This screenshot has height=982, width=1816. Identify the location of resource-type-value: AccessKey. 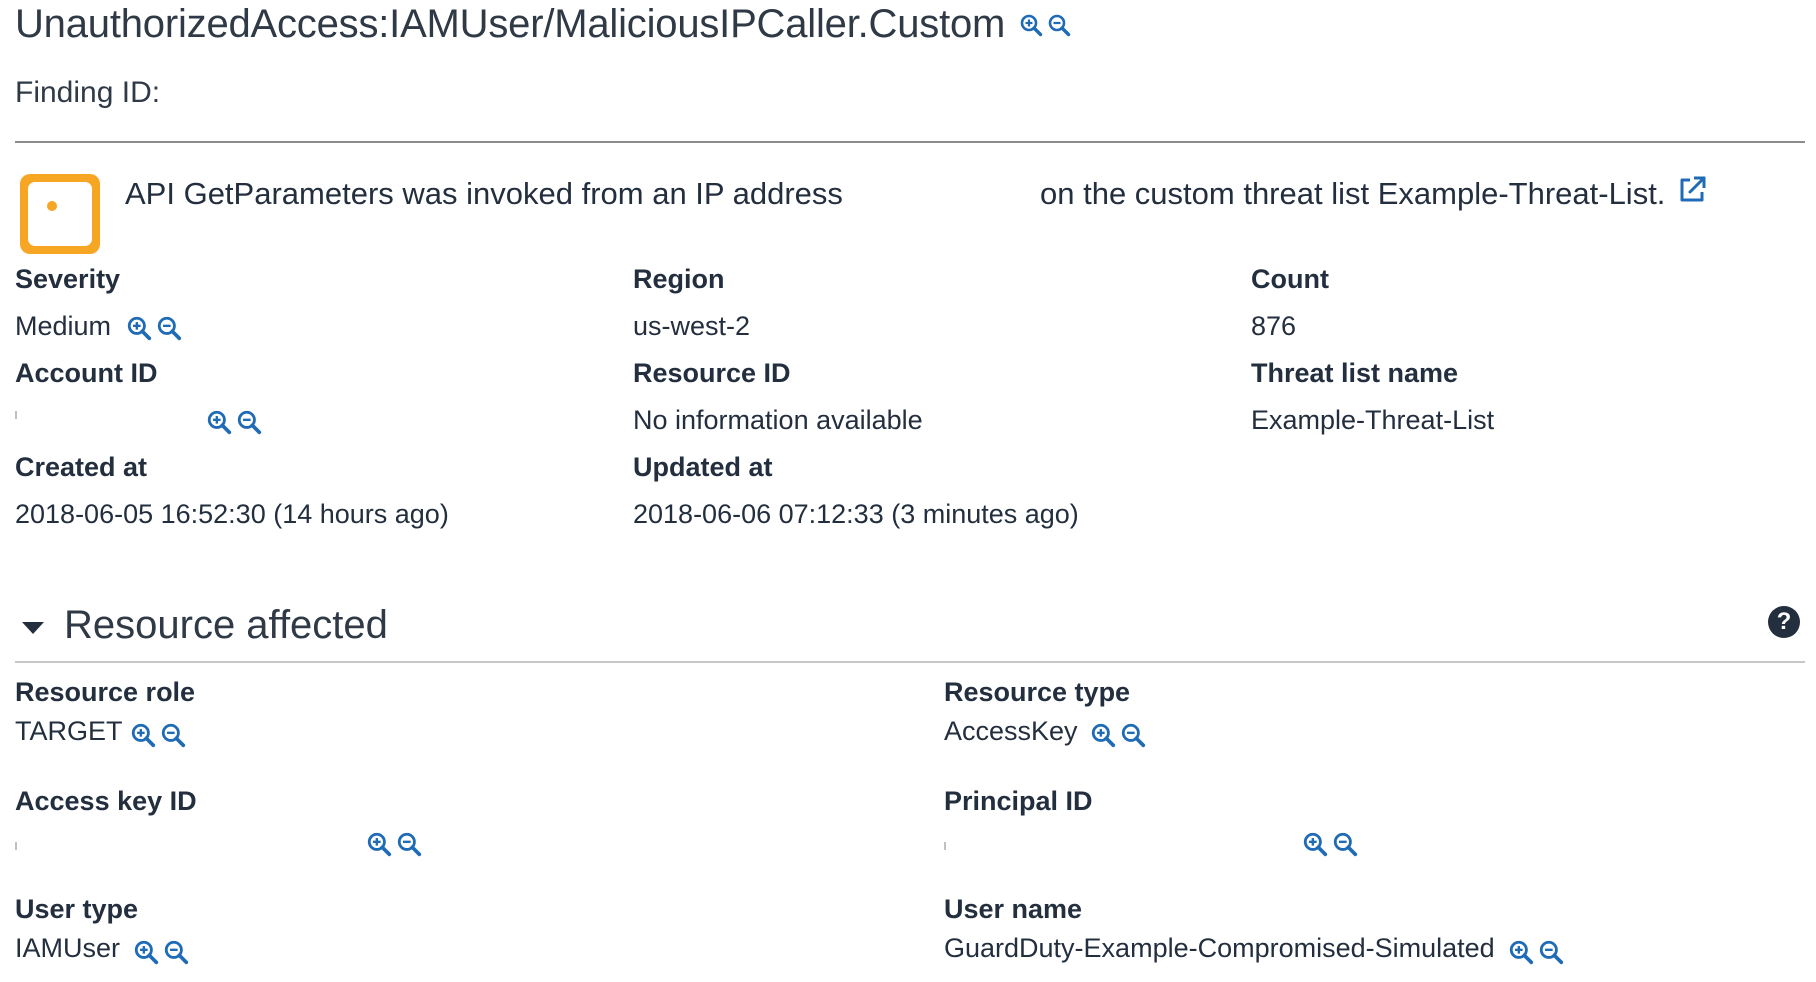
(1011, 731).